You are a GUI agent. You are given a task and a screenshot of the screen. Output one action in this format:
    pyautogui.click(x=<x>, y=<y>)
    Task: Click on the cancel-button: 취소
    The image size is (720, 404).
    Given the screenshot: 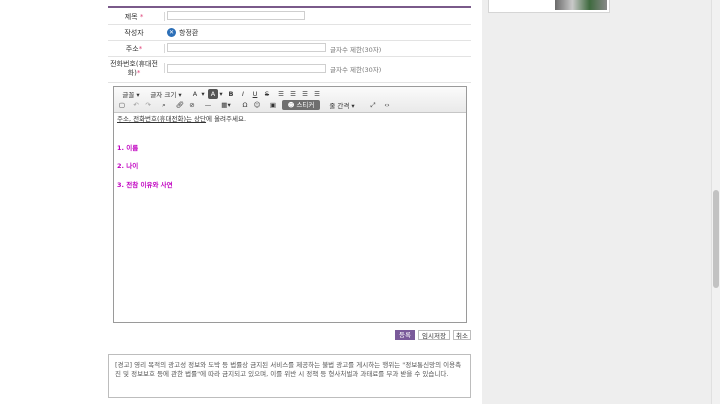 What is the action you would take?
    pyautogui.click(x=462, y=335)
    